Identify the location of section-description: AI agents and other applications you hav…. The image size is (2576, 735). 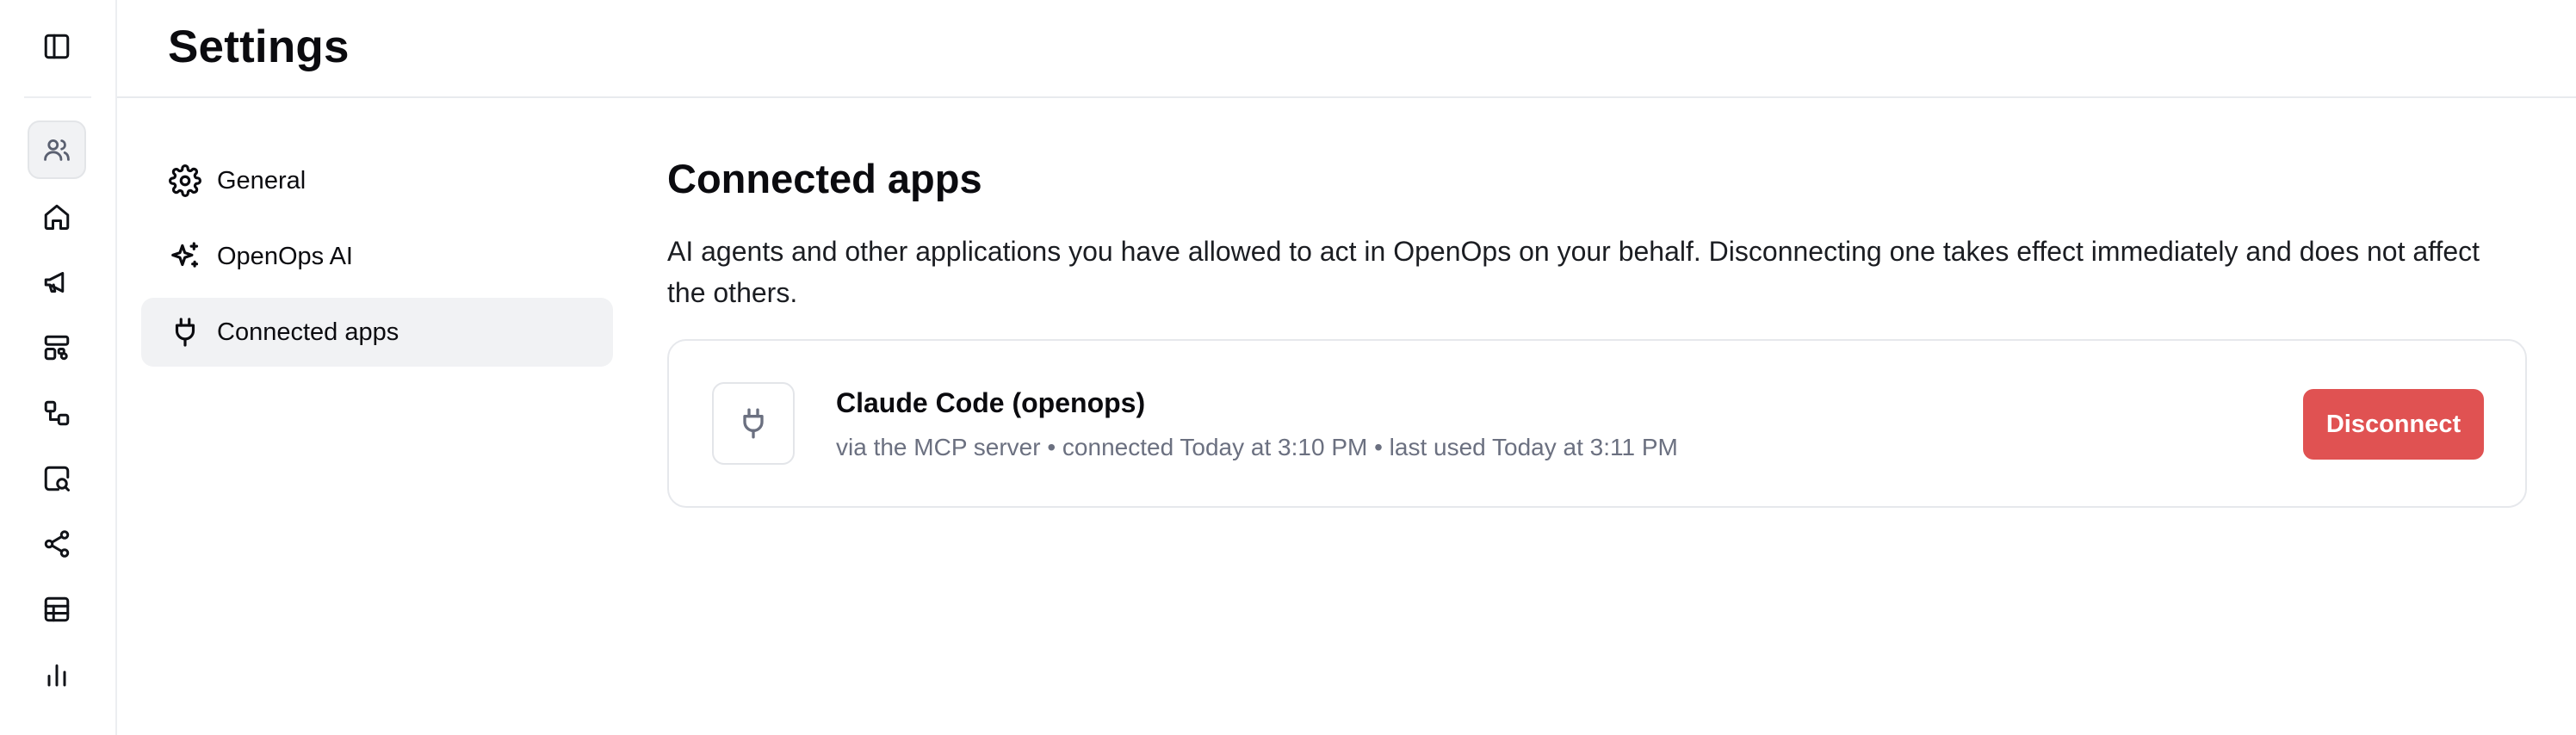
(1574, 272).